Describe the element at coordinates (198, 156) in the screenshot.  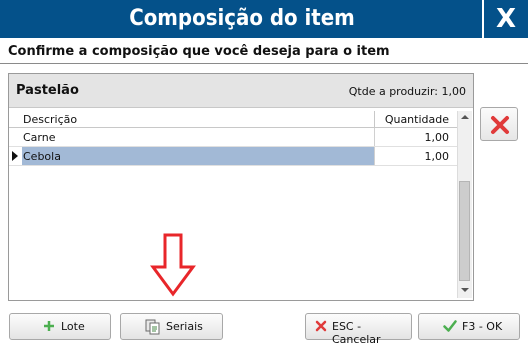
I see `selection-highlight` at that location.